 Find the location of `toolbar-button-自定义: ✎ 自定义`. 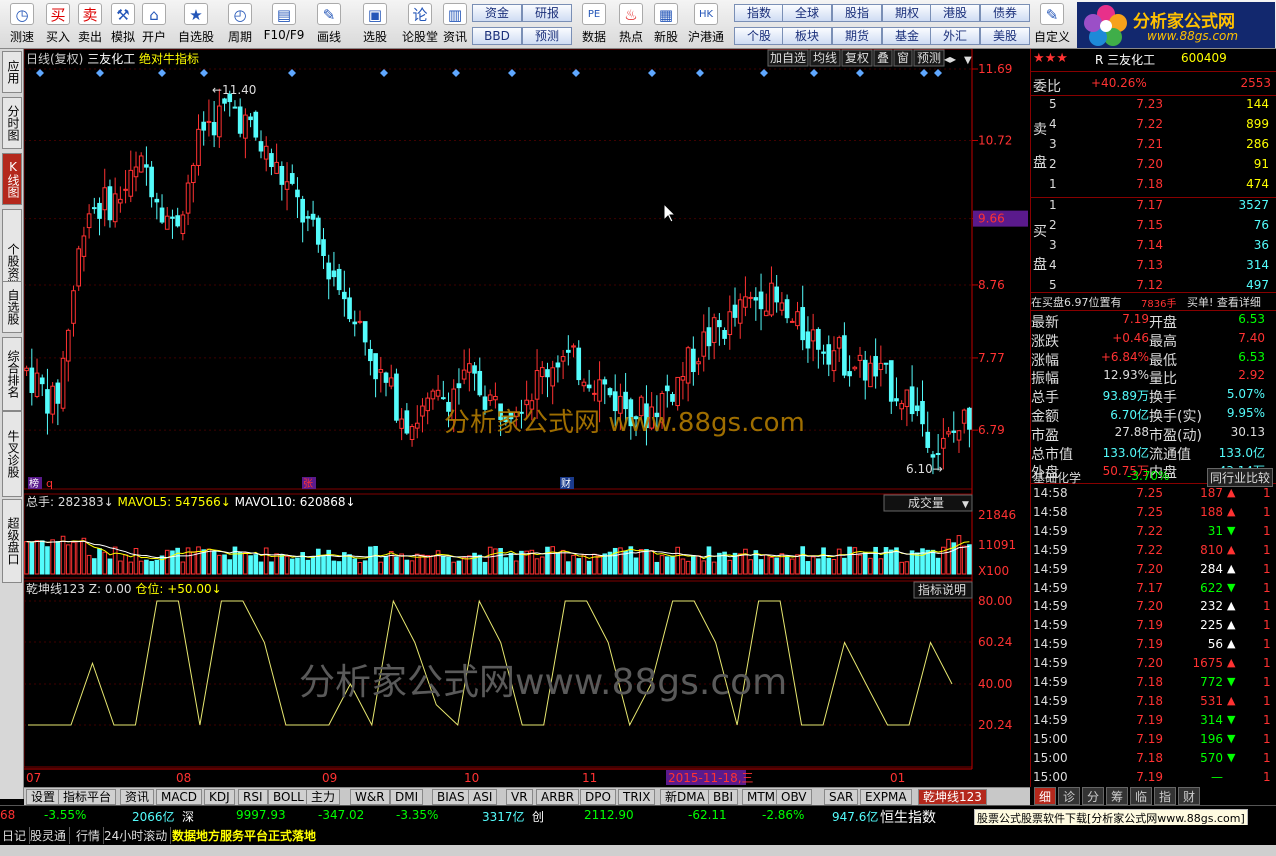

toolbar-button-自定义: ✎ 自定义 is located at coordinates (1052, 25).